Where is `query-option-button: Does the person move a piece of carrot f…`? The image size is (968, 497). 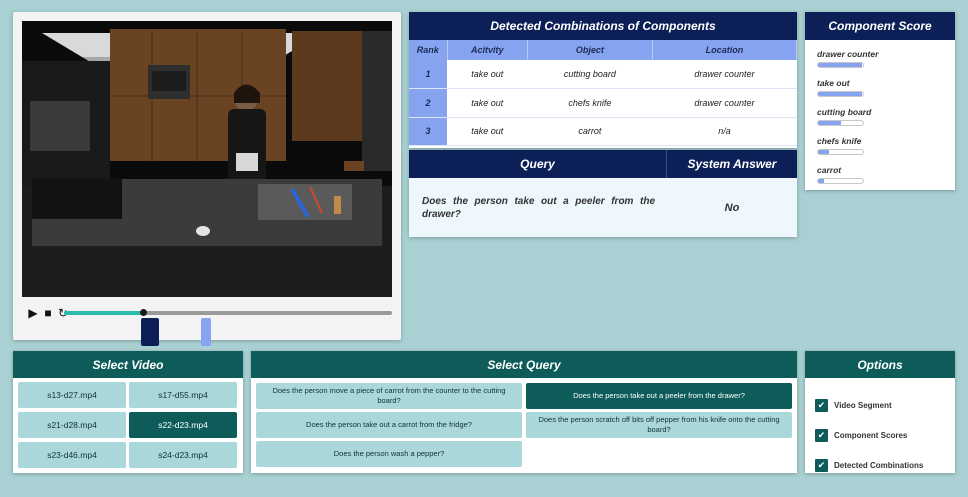 query-option-button: Does the person move a piece of carrot f… is located at coordinates (389, 396).